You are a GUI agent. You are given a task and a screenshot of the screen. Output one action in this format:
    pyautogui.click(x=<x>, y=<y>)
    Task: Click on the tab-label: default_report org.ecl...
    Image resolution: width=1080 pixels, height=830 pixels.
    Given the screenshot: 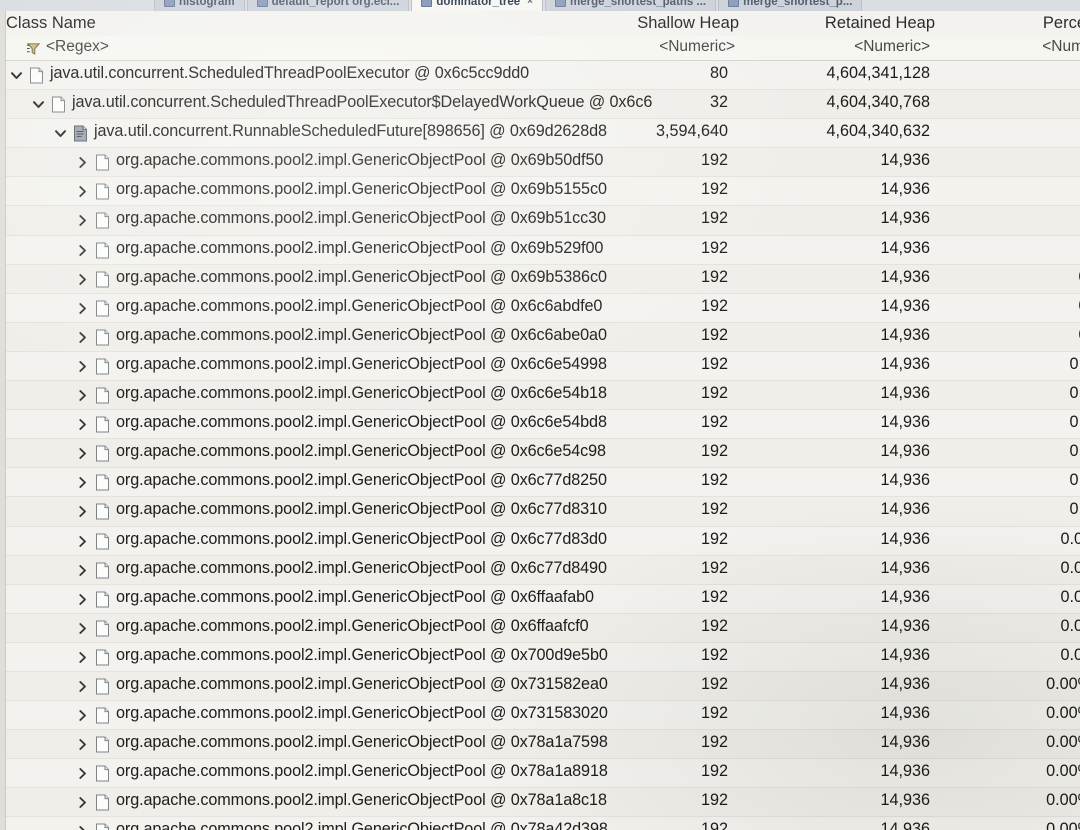 What is the action you would take?
    pyautogui.click(x=335, y=4)
    